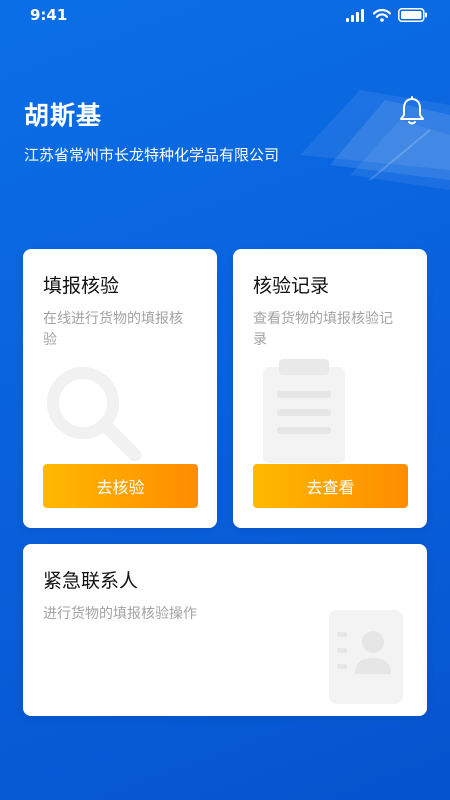 This screenshot has width=450, height=800. Describe the element at coordinates (94, 414) in the screenshot. I see `search-icon` at that location.